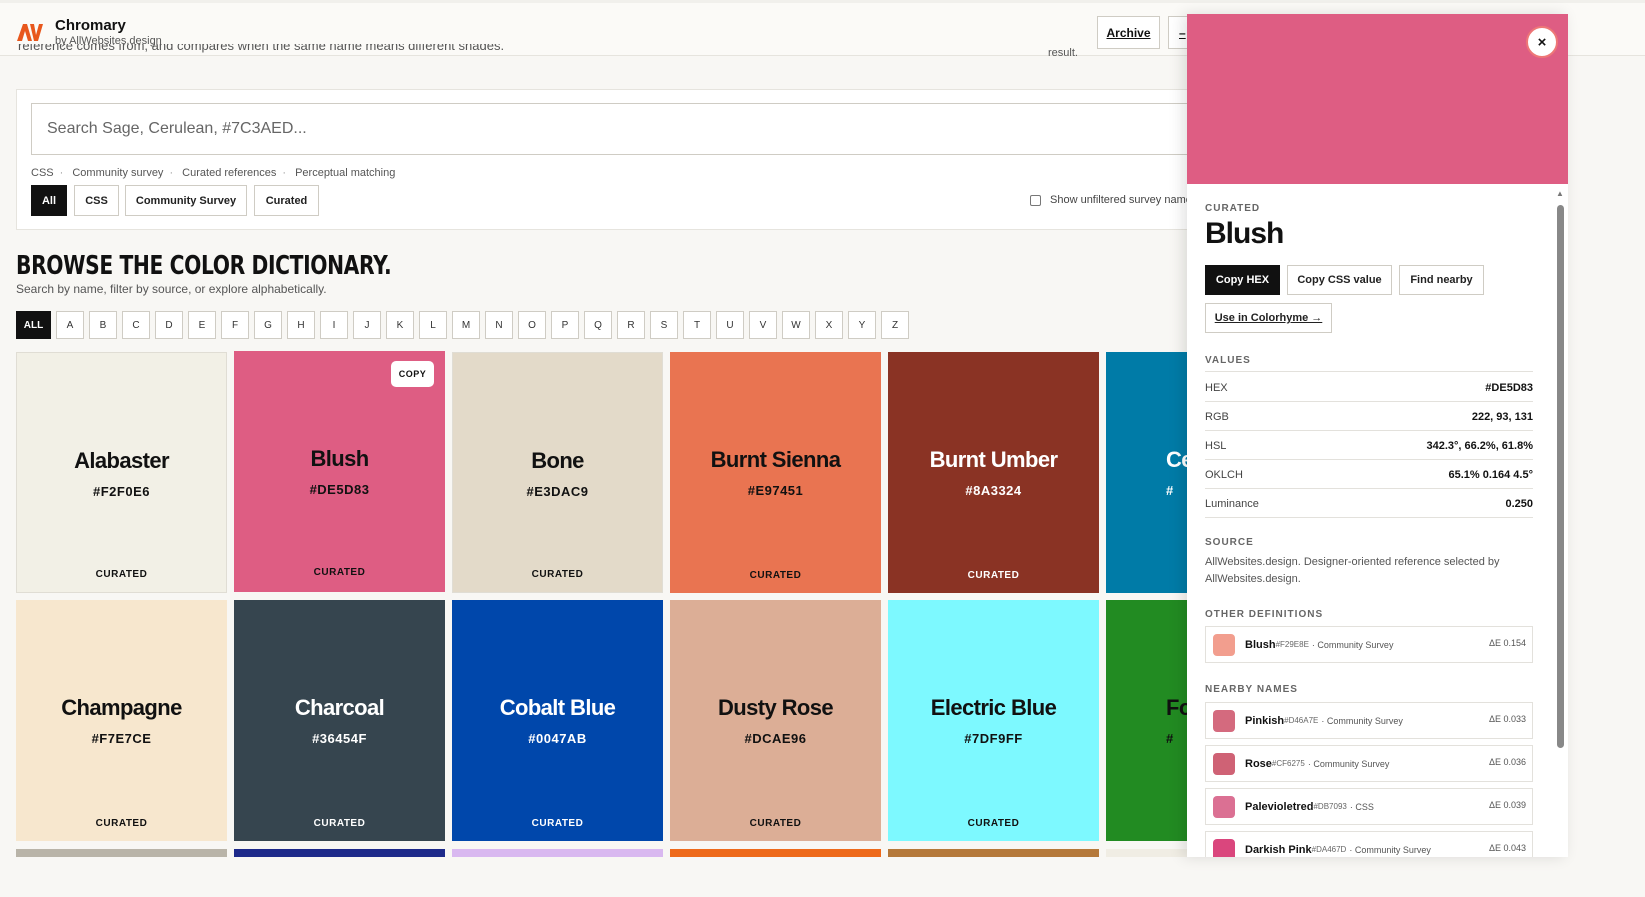  I want to click on letter-i: I, so click(334, 325).